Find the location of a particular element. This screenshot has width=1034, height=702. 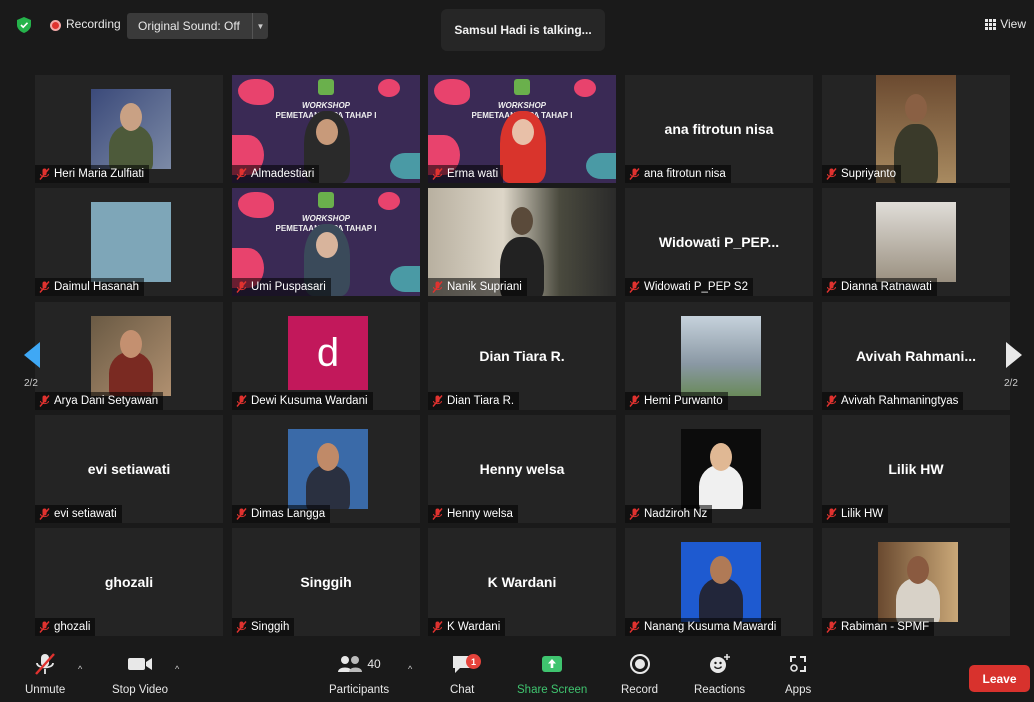

participant-tile: Dian Tiara R. Dian Tiara R. is located at coordinates (522, 356).